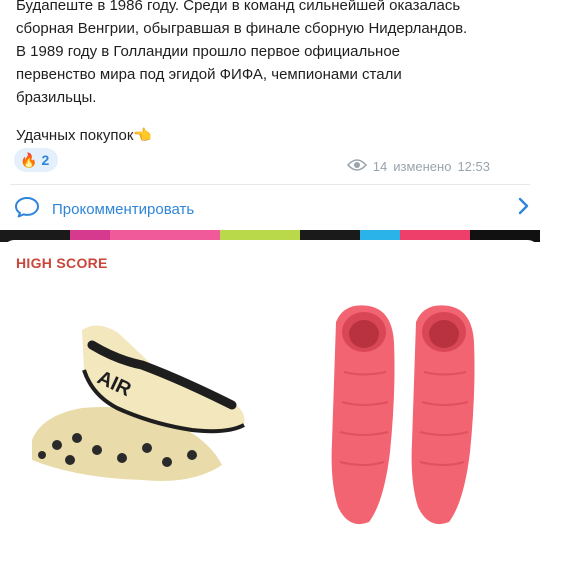 This screenshot has width=578, height=578. Describe the element at coordinates (75, 135) in the screenshot. I see `wish-text: Удачных покупок` at that location.